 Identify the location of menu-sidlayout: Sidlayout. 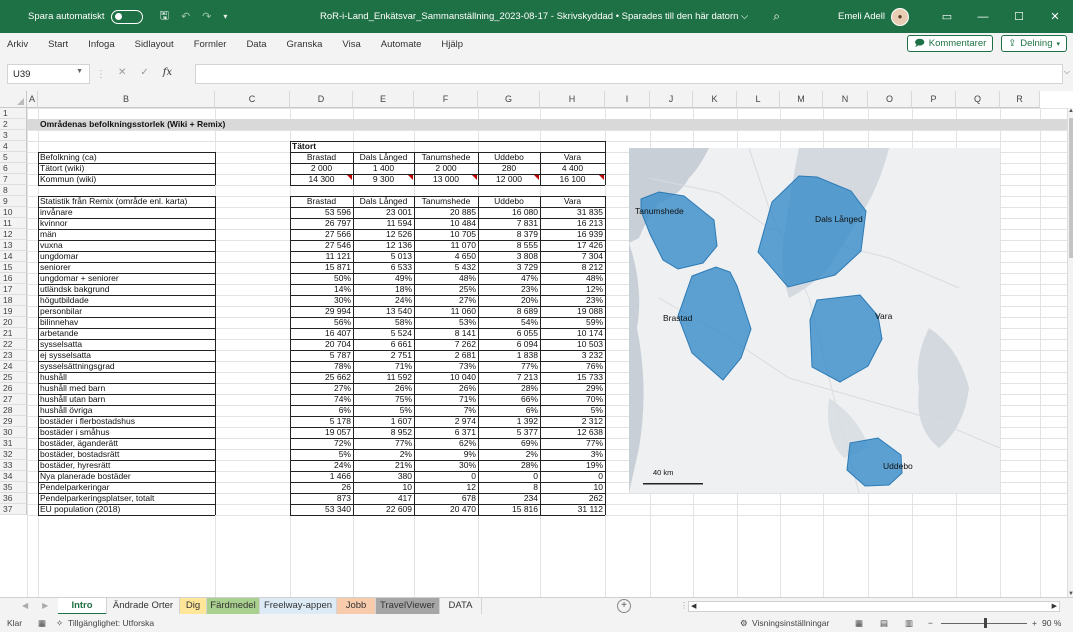
(154, 44).